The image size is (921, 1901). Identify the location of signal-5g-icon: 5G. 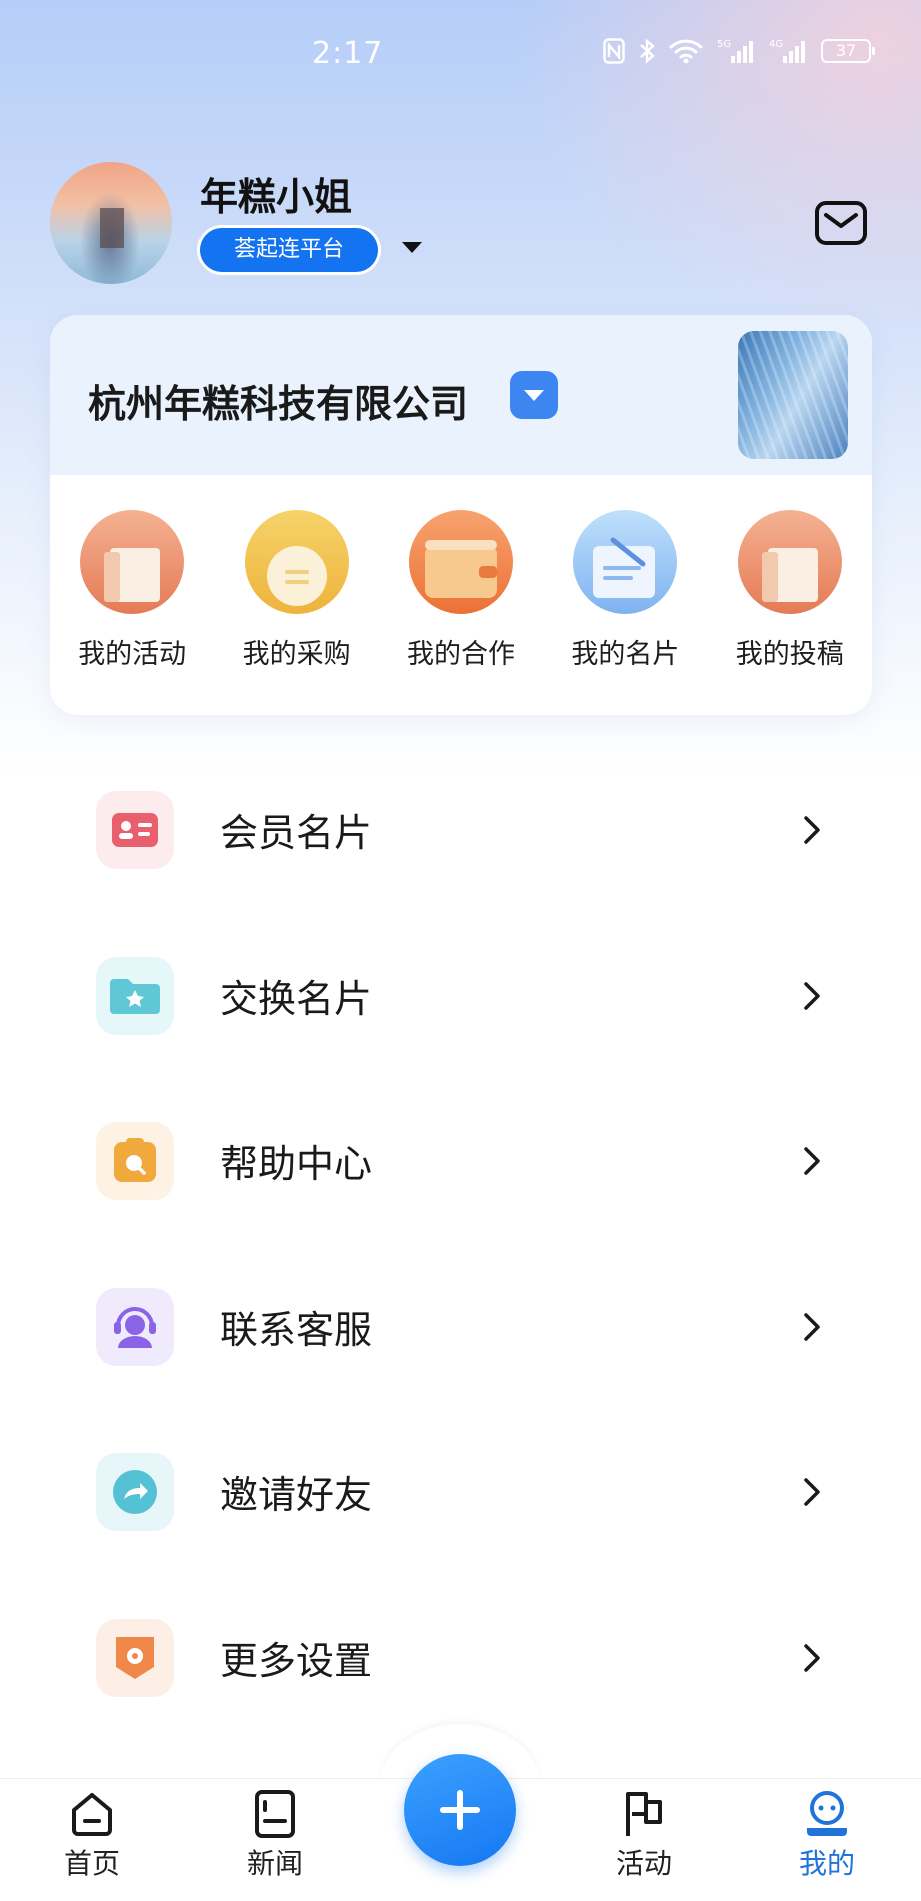
(735, 51).